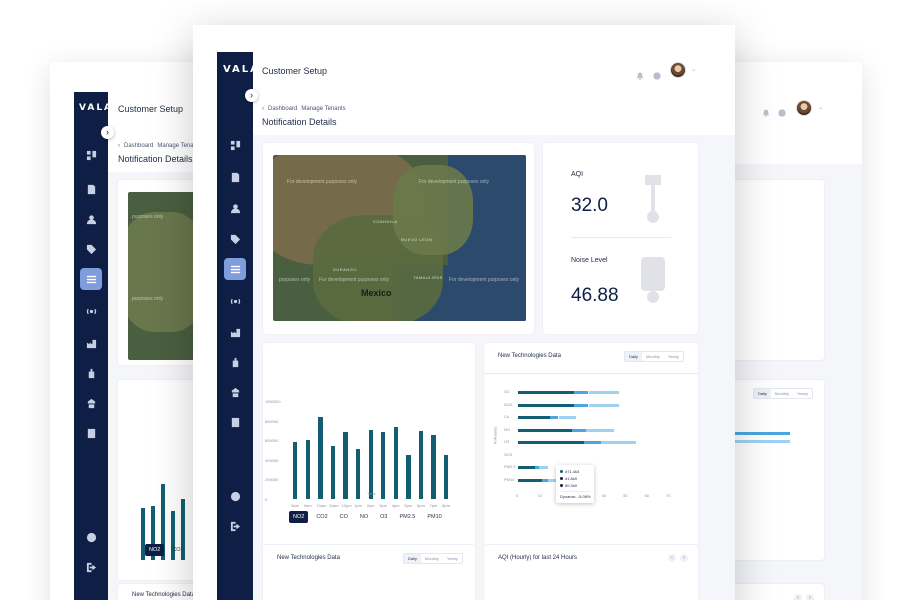 The height and width of the screenshot is (600, 900). I want to click on chip-co: CO, so click(344, 517).